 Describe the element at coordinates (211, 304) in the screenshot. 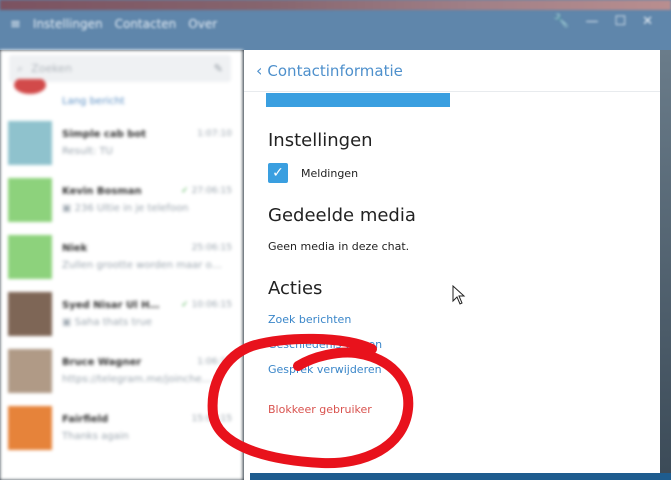

I see `chat-time-value: 10:06:15` at that location.